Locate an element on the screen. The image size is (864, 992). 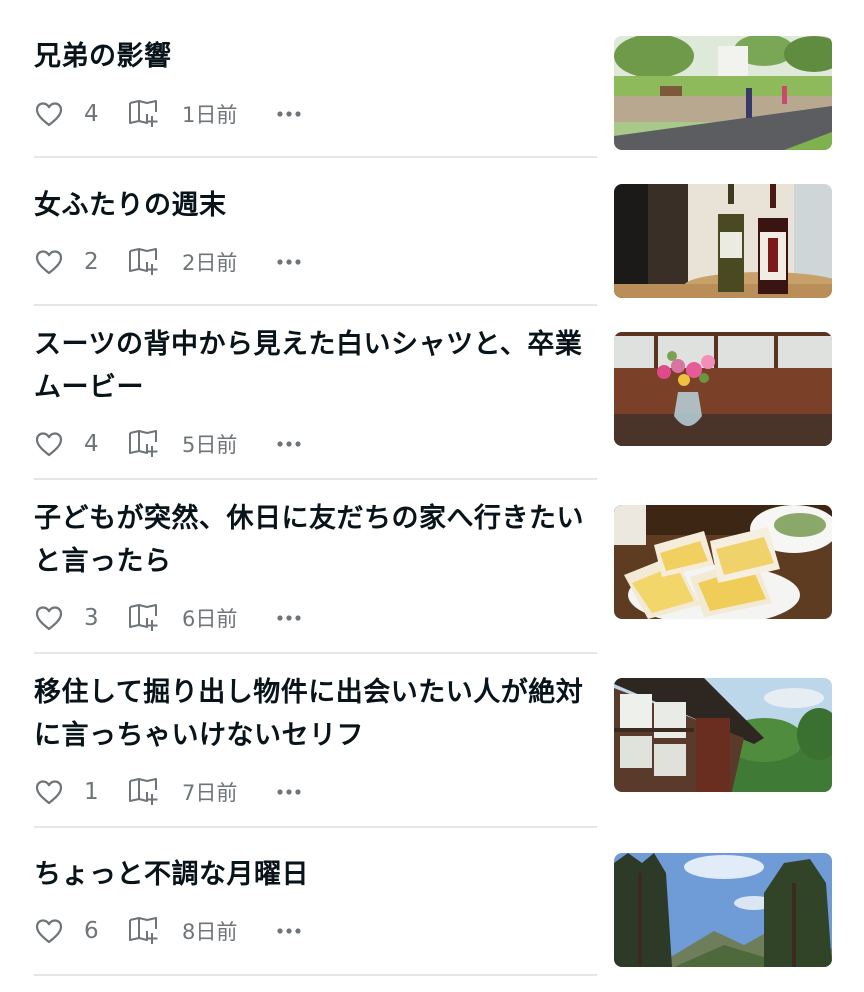
like-count: 2 is located at coordinates (91, 262).